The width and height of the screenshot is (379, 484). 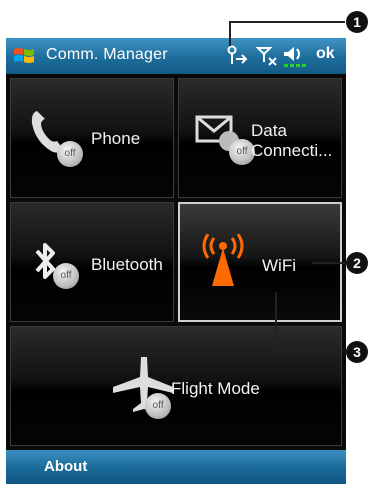 What do you see at coordinates (357, 22) in the screenshot?
I see `callout-1: 1` at bounding box center [357, 22].